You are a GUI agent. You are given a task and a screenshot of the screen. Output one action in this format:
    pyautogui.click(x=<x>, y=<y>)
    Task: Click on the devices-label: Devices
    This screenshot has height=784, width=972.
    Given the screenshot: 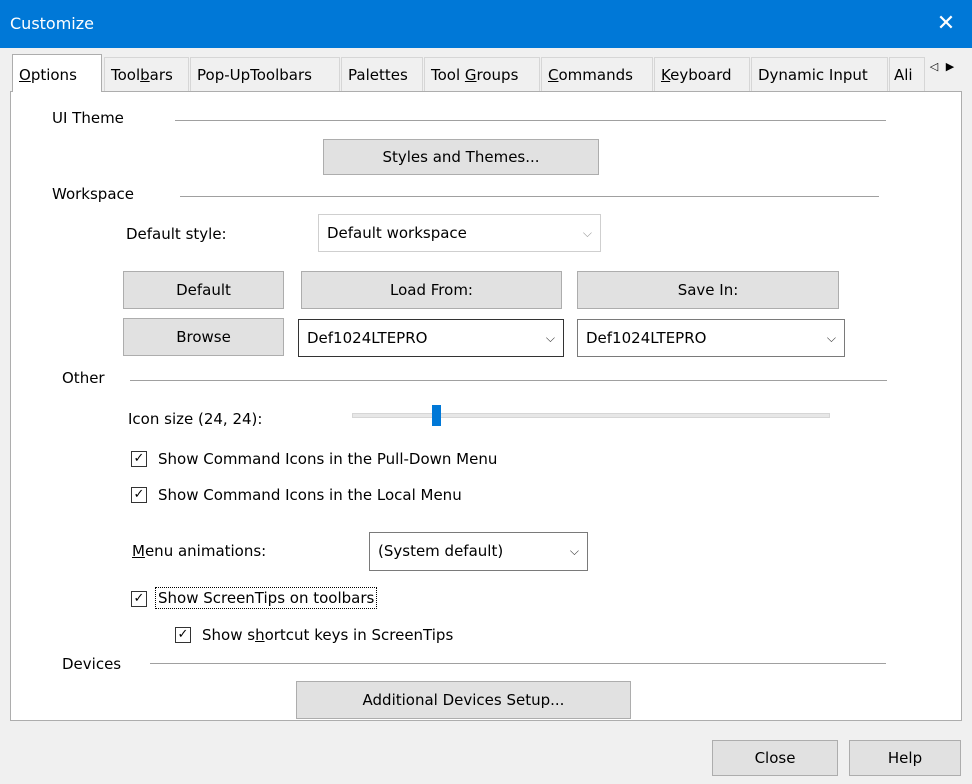 What is the action you would take?
    pyautogui.click(x=92, y=664)
    